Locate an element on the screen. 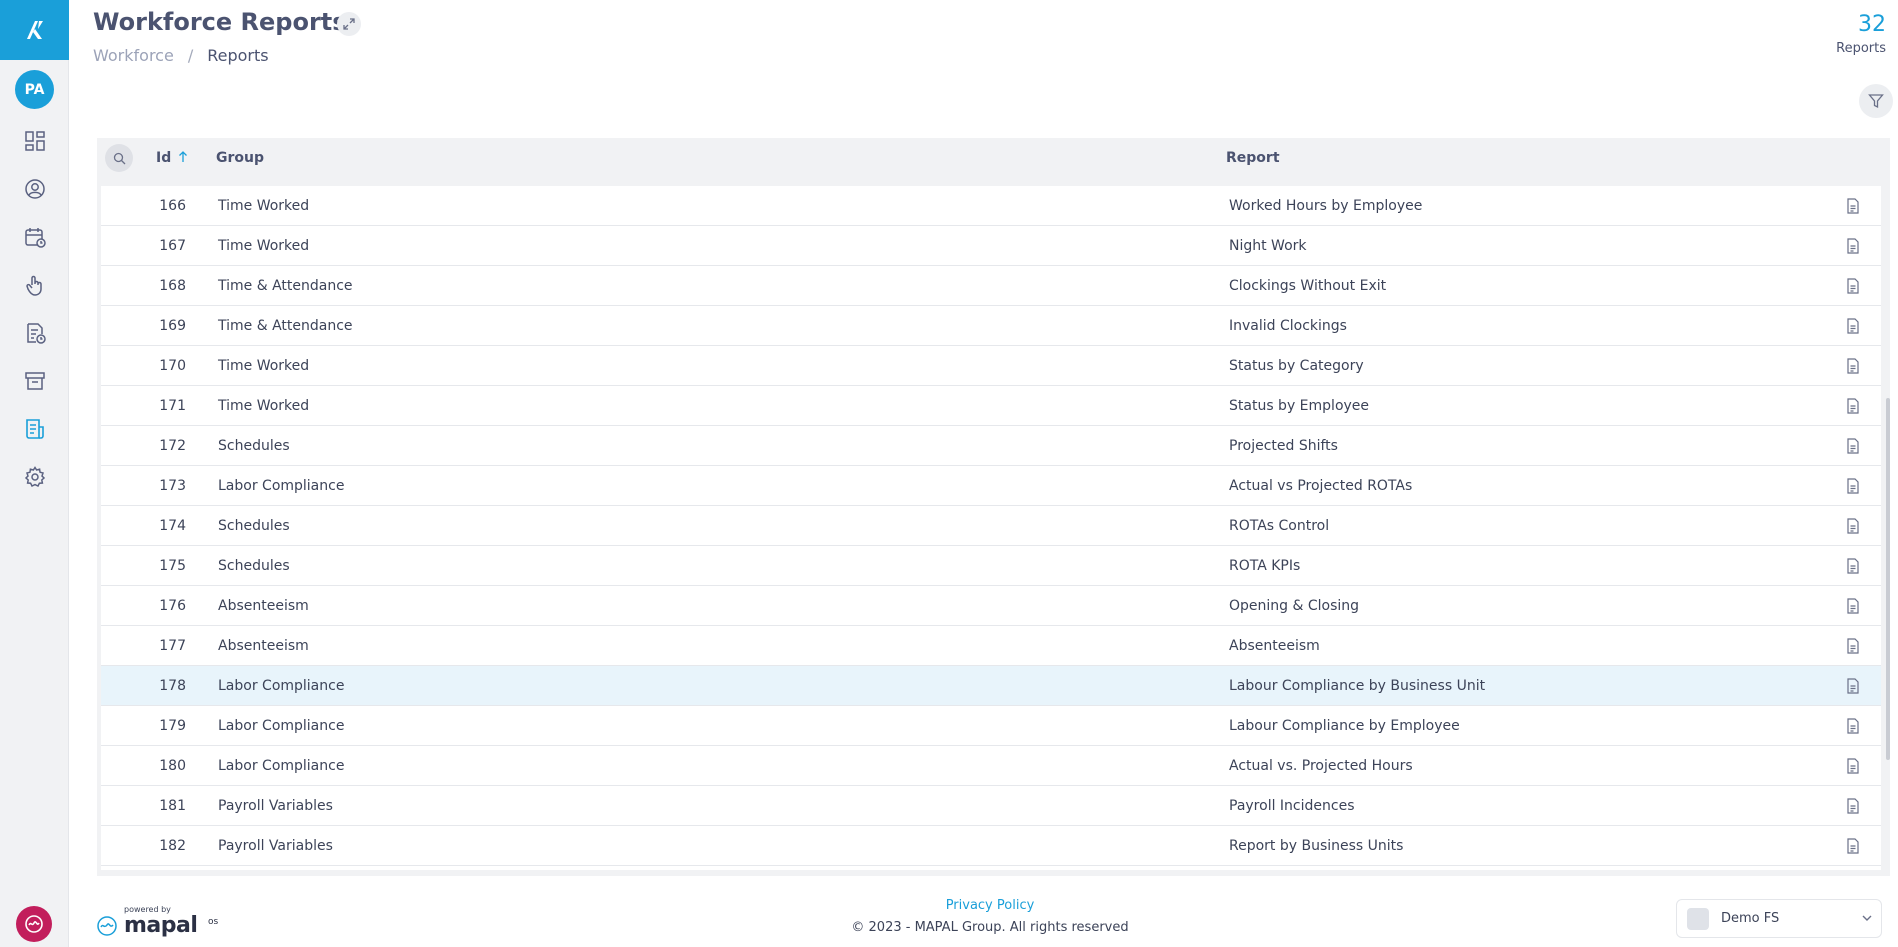 Image resolution: width=1898 pixels, height=947 pixels. app-logo is located at coordinates (34, 30).